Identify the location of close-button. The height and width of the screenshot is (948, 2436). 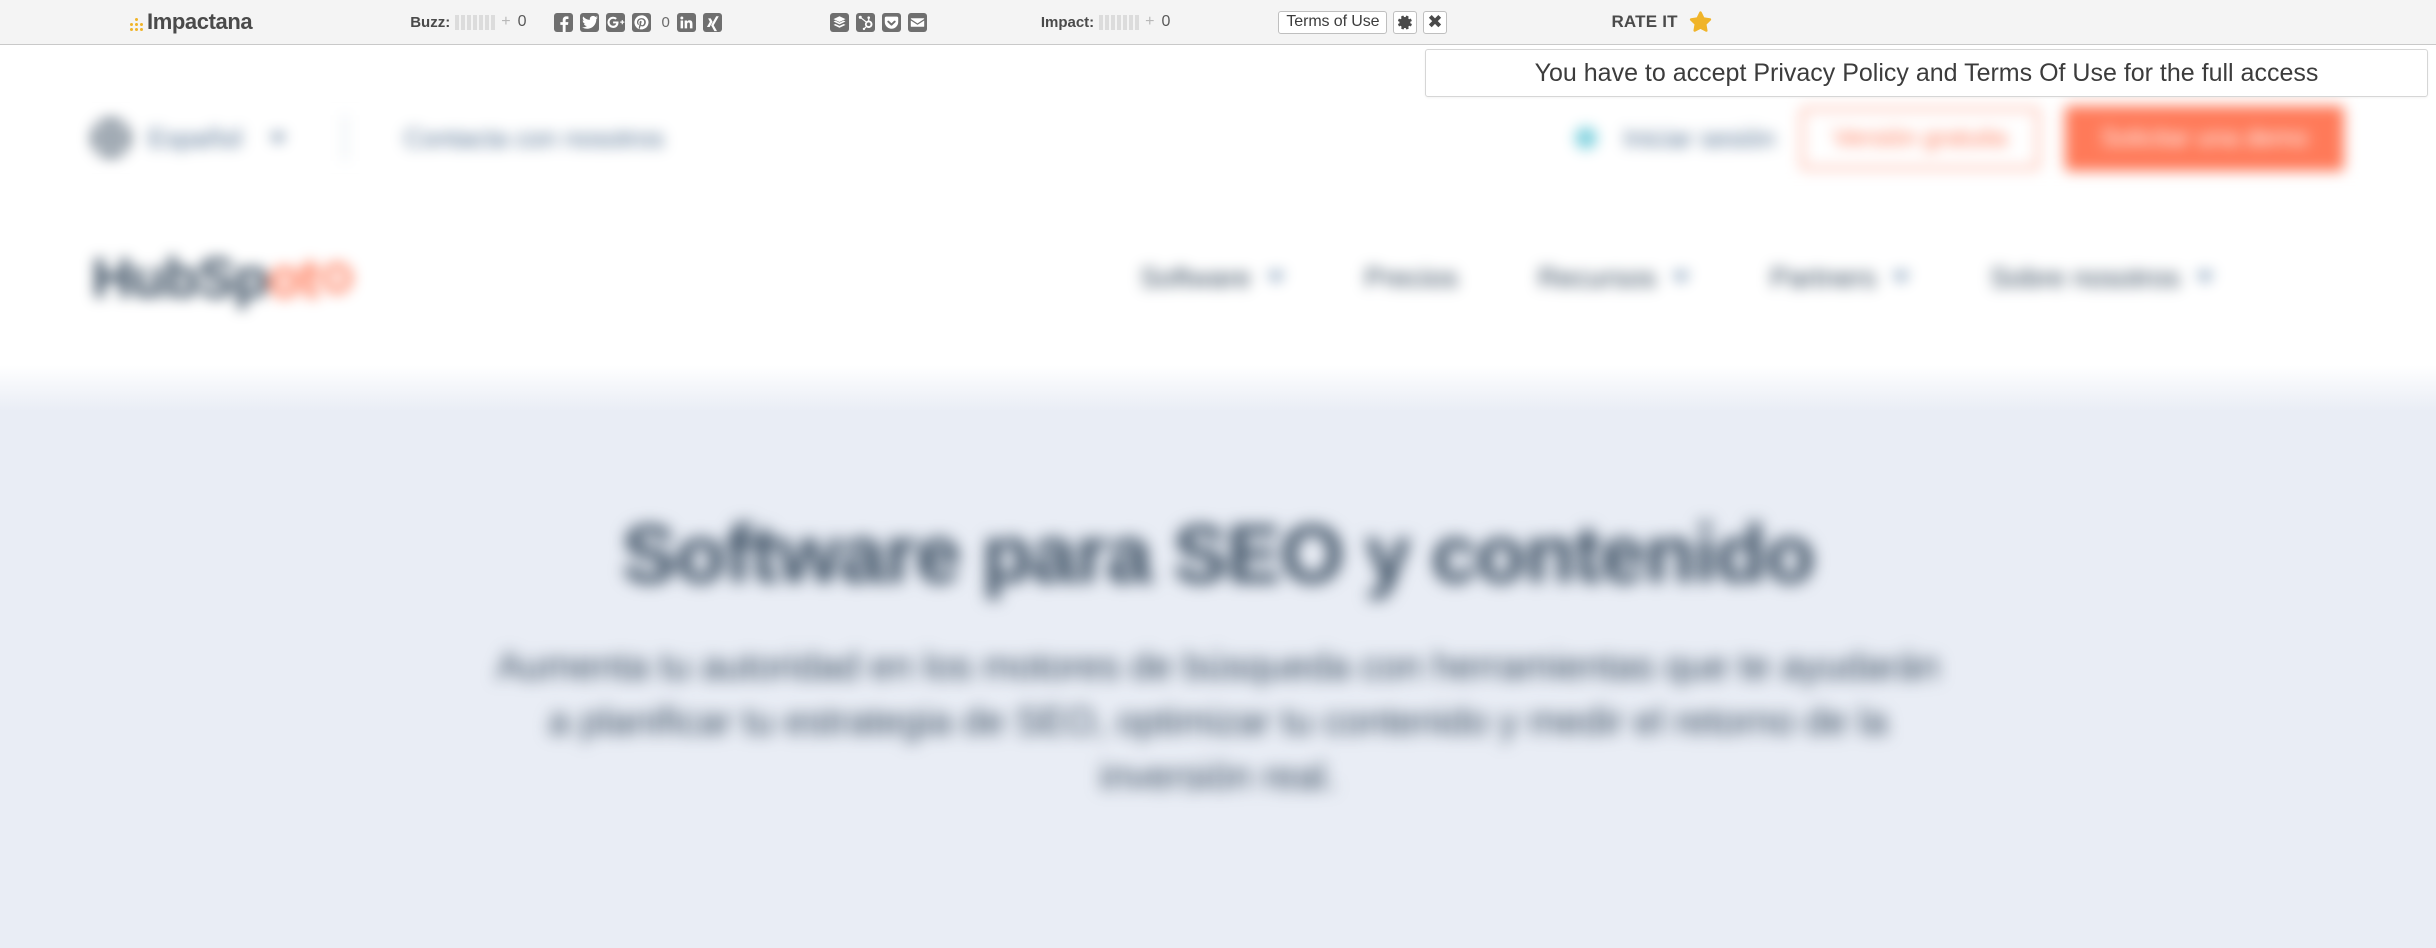
(1435, 22).